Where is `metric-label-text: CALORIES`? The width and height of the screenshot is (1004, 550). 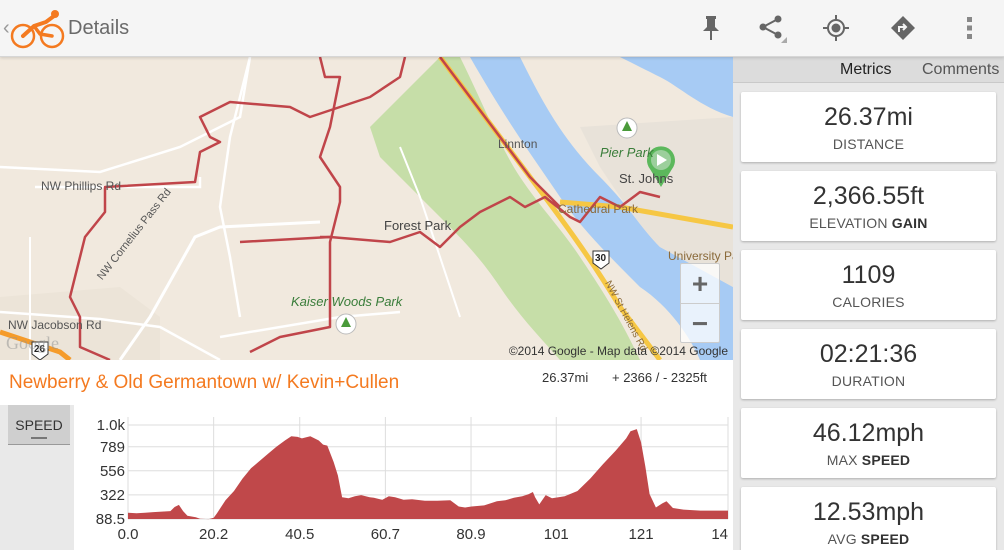
metric-label-text: CALORIES is located at coordinates (868, 302).